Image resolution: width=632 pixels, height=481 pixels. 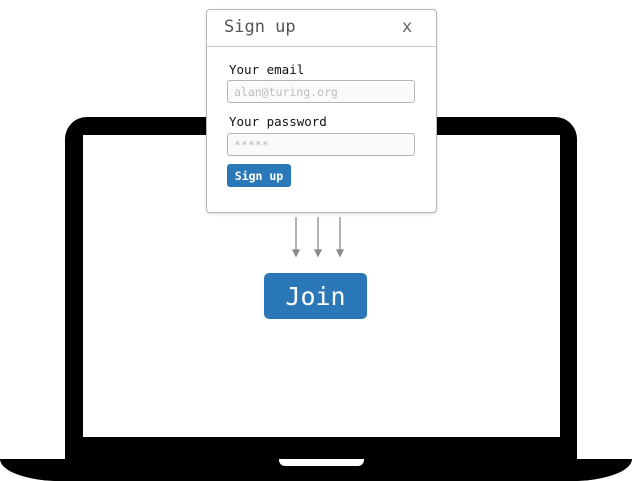 I want to click on email-field, so click(x=321, y=91).